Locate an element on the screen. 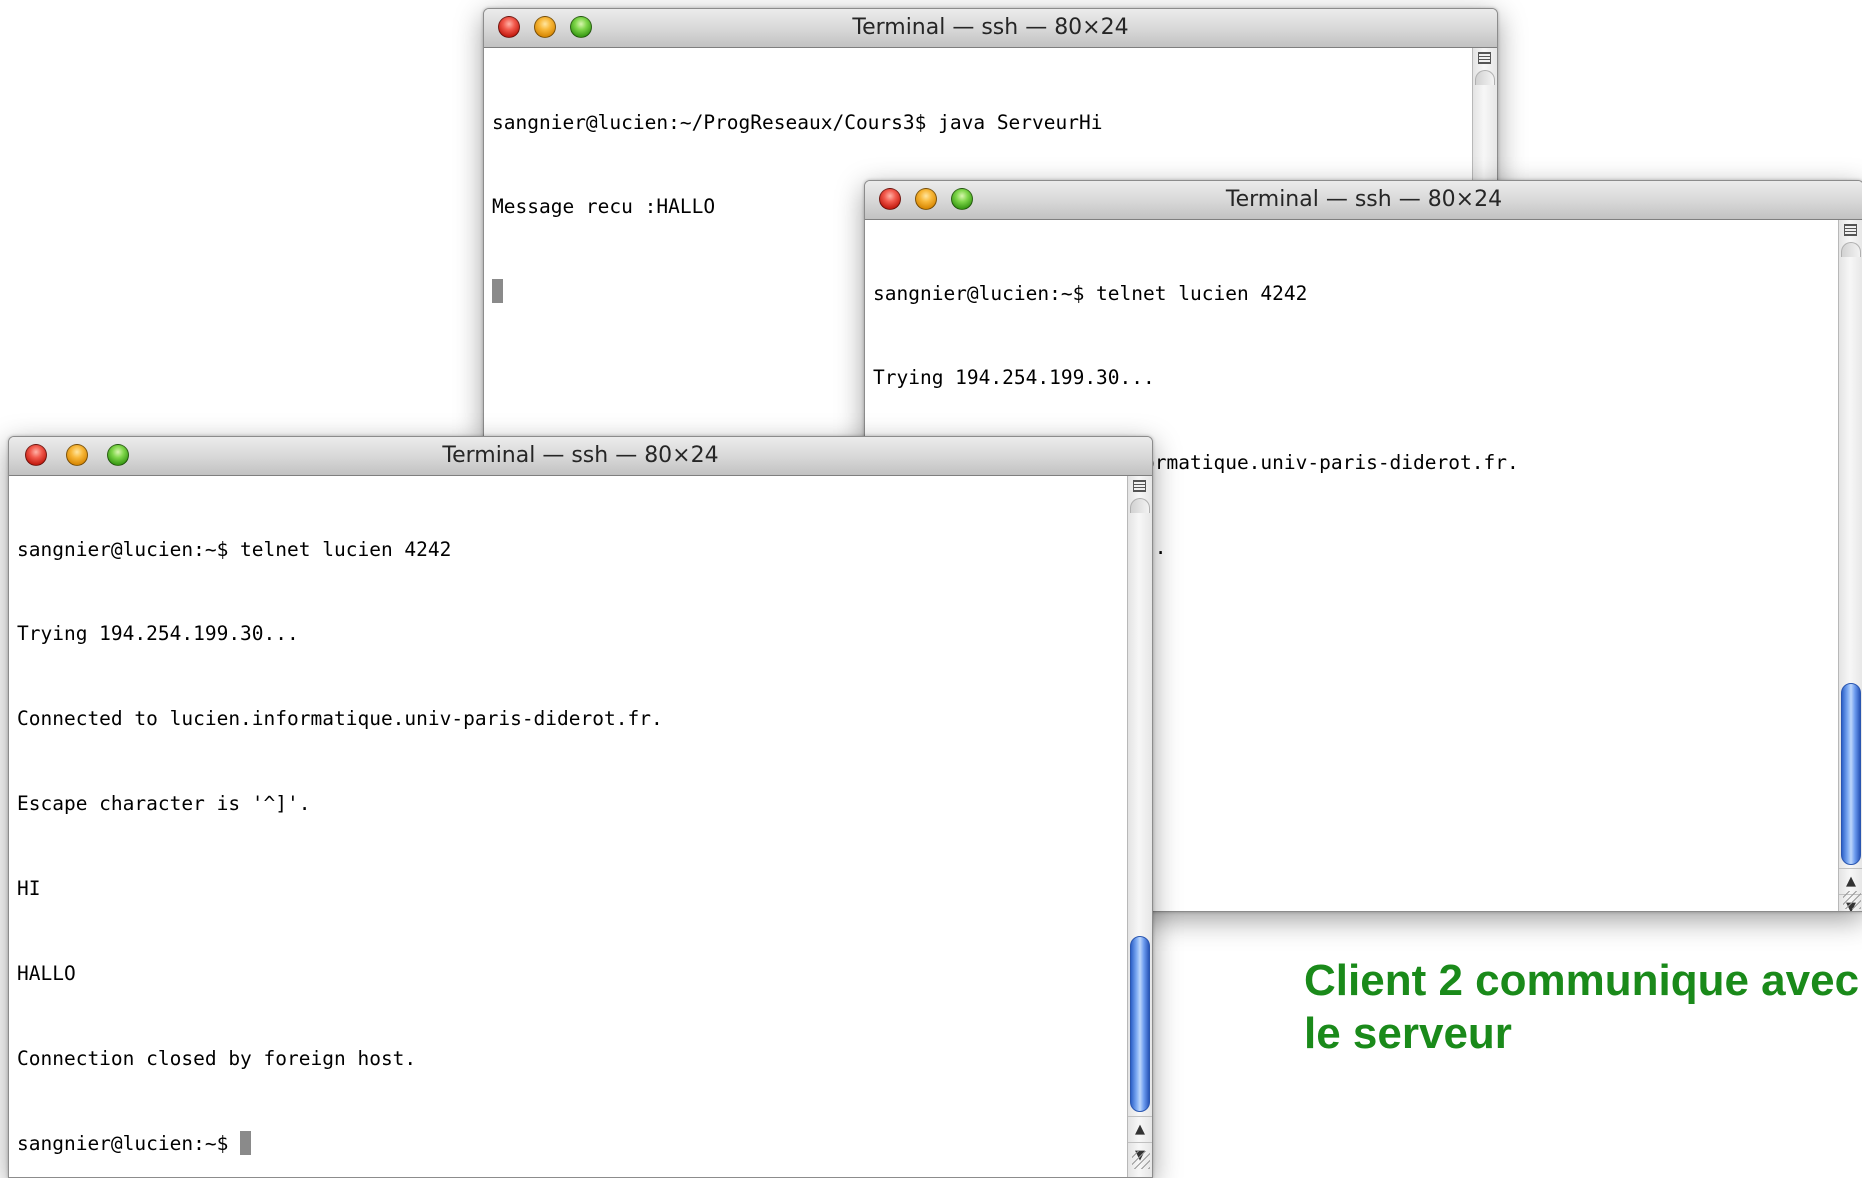 Image resolution: width=1862 pixels, height=1178 pixels. terminal-line: HI is located at coordinates (29, 889).